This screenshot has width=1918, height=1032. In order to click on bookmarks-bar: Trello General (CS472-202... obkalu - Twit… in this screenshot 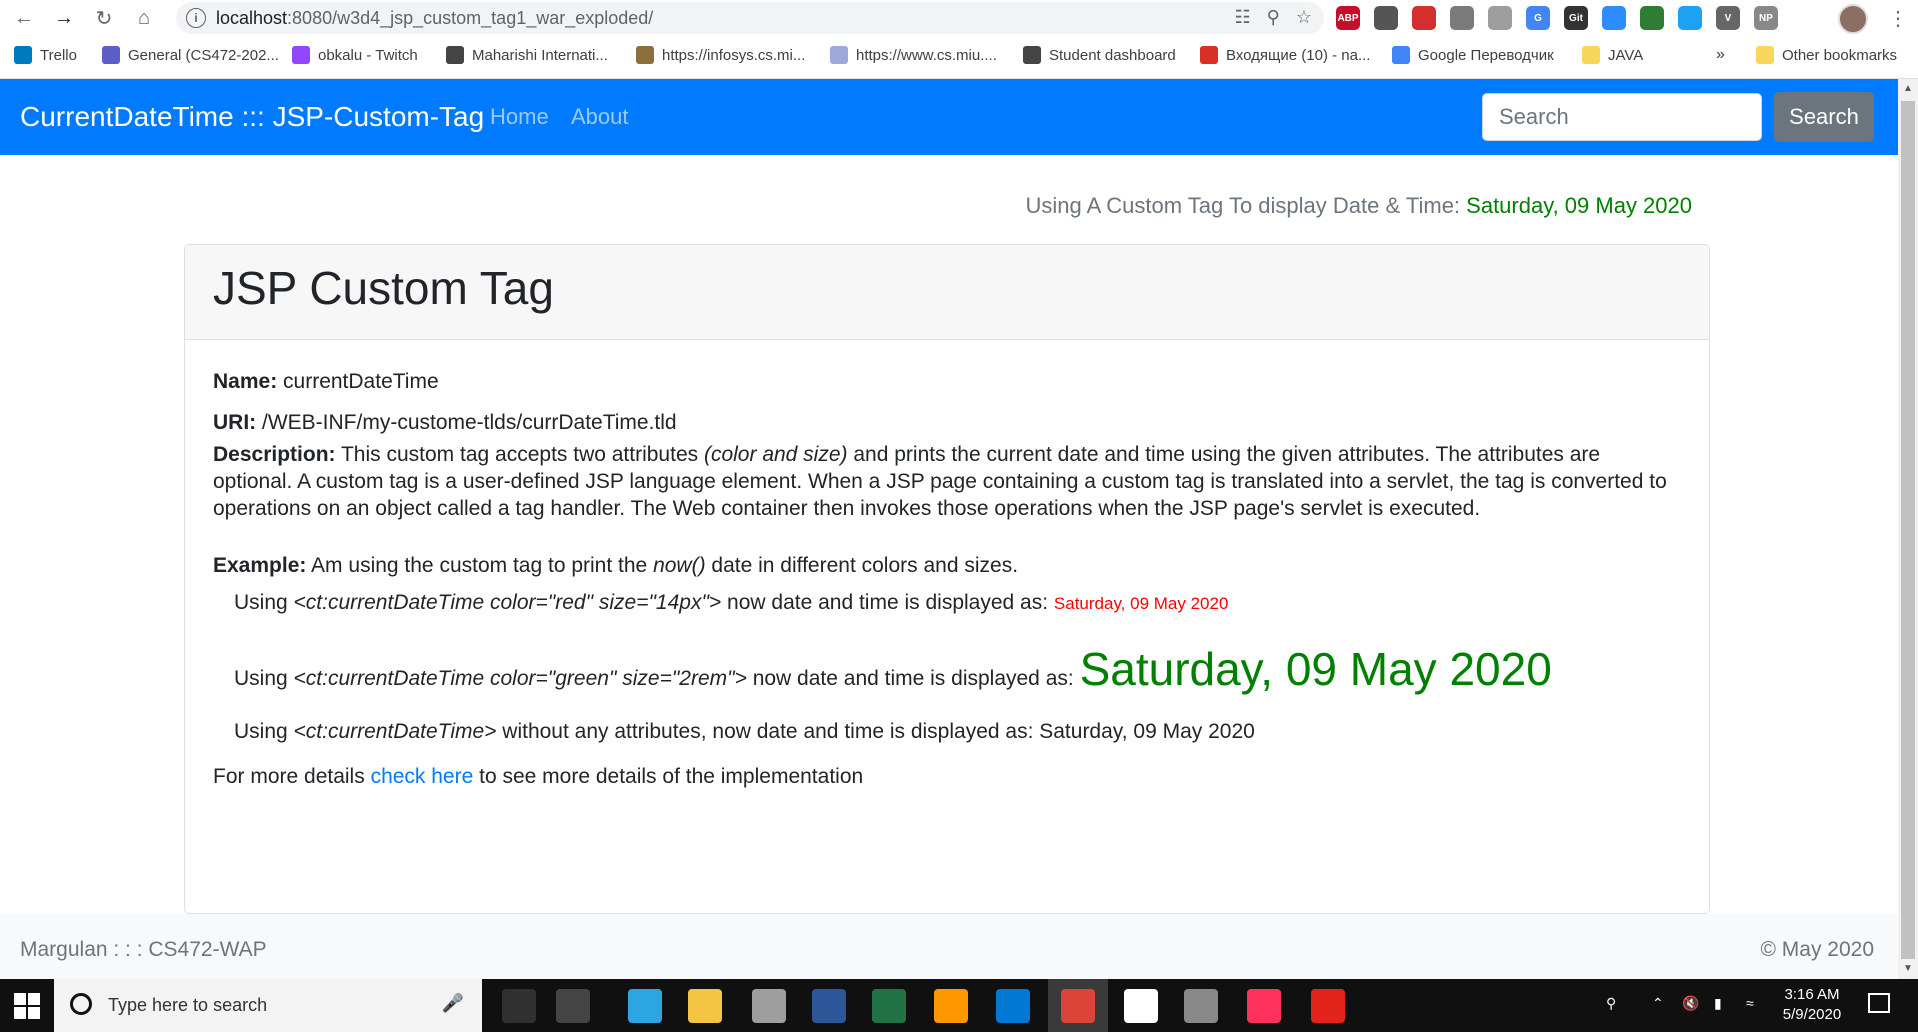, I will do `click(959, 57)`.